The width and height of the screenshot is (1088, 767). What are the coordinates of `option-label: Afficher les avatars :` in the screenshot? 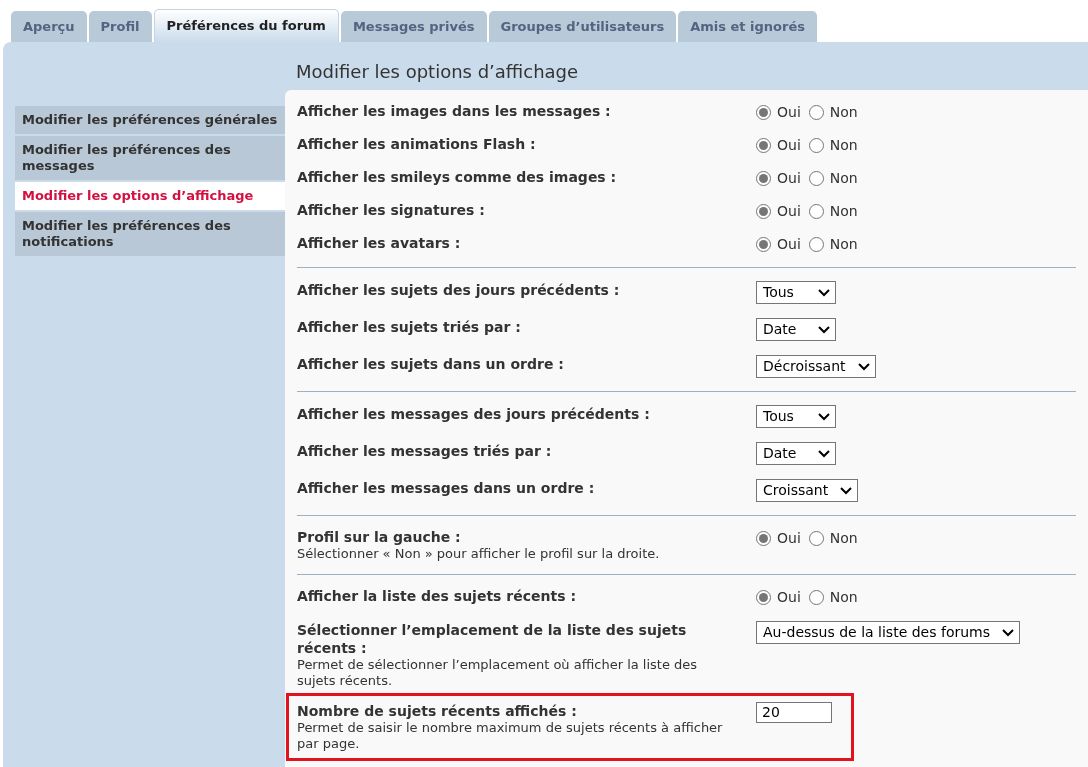 It's located at (379, 243).